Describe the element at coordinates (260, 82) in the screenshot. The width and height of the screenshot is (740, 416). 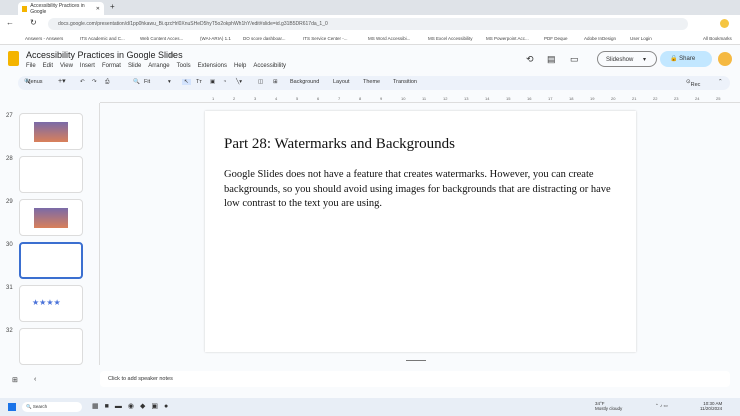
I see `placeholder-icon: ◫` at that location.